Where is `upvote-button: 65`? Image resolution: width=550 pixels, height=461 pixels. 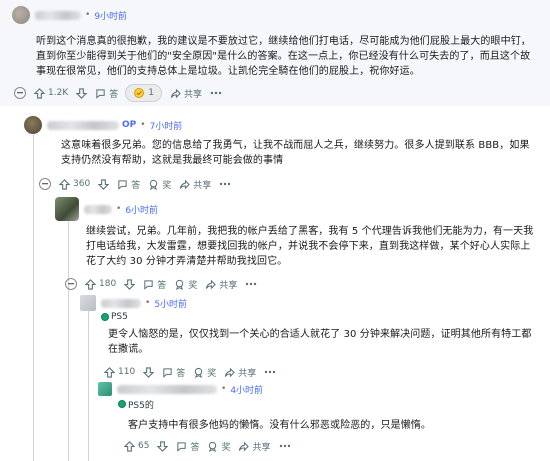 upvote-button: 65 is located at coordinates (136, 446).